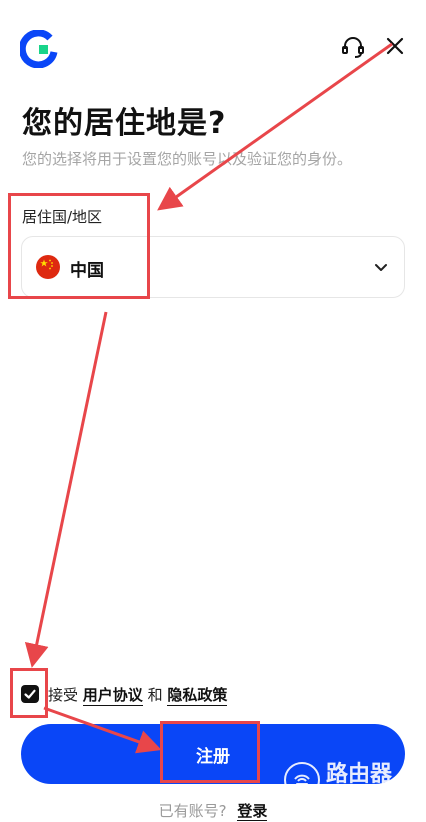 The width and height of the screenshot is (426, 822). I want to click on watermark: 路由器 luyouqi.com, so click(354, 780).